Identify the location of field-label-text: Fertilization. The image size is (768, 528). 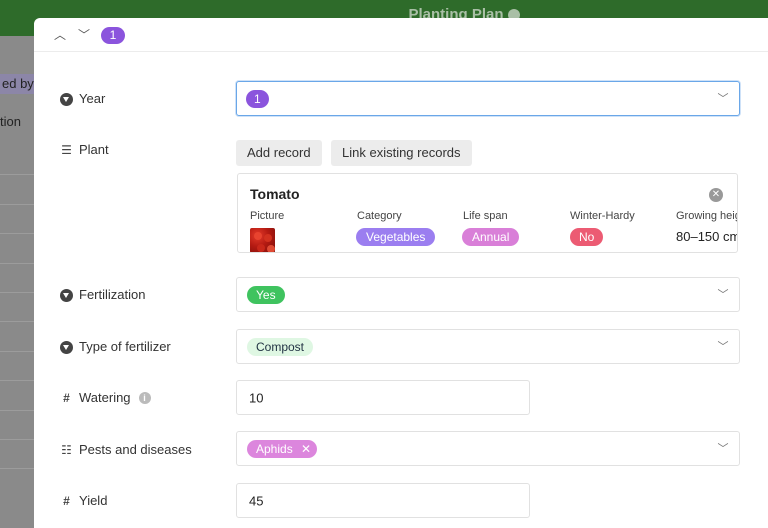
(112, 294).